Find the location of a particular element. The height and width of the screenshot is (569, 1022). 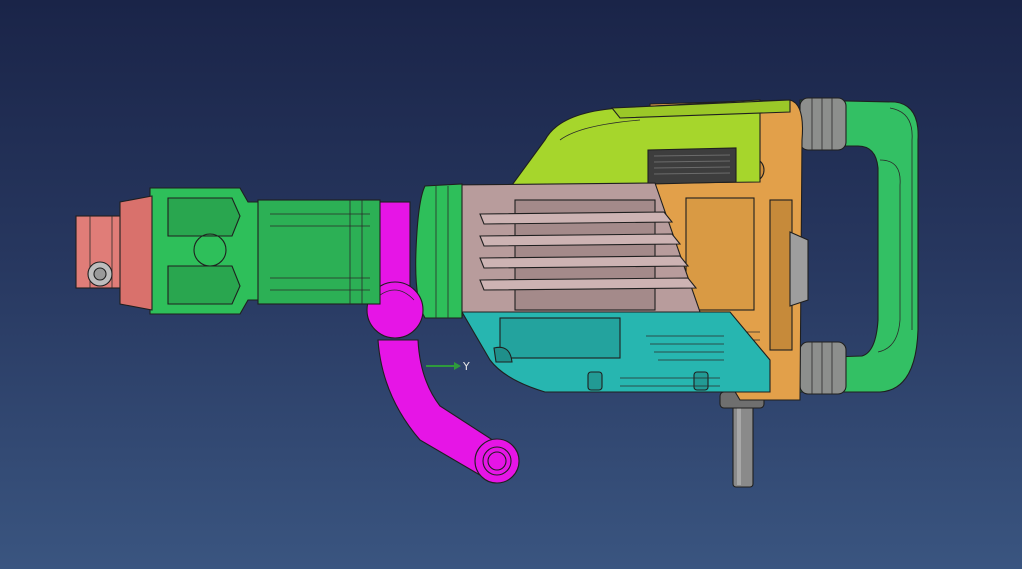

lower-housing is located at coordinates (616, 352).